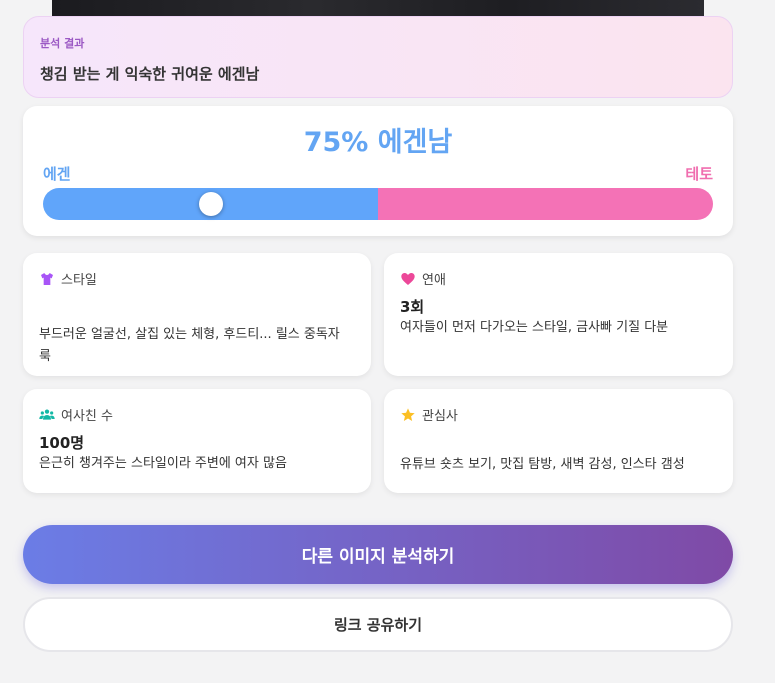 The width and height of the screenshot is (775, 683). What do you see at coordinates (542, 464) in the screenshot?
I see `interests-desc: 유튜브 숏츠 보기, 맛집 탐방, 새벽 감성, 인스타 갬성` at bounding box center [542, 464].